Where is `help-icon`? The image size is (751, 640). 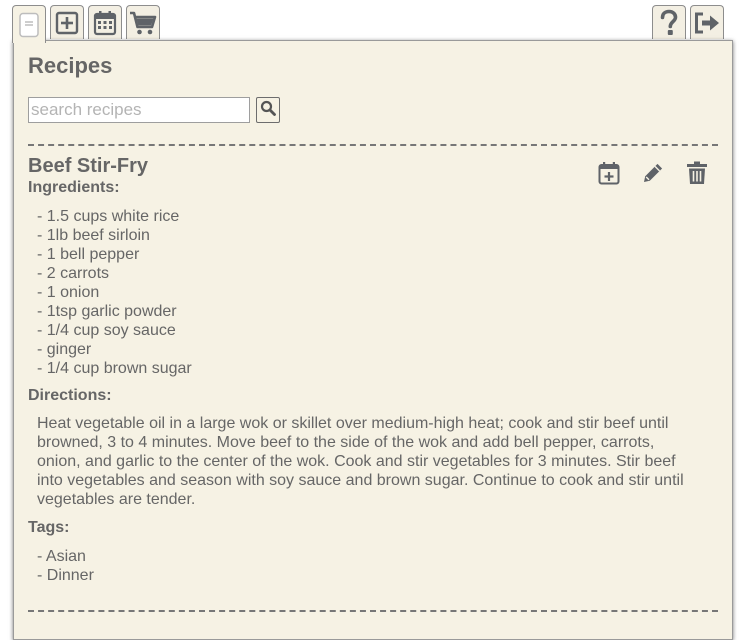
help-icon is located at coordinates (669, 23).